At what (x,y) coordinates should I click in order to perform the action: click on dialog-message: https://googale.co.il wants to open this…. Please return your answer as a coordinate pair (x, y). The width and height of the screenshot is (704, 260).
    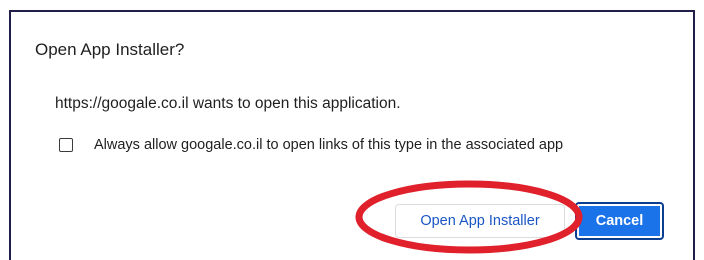
    Looking at the image, I should click on (228, 103).